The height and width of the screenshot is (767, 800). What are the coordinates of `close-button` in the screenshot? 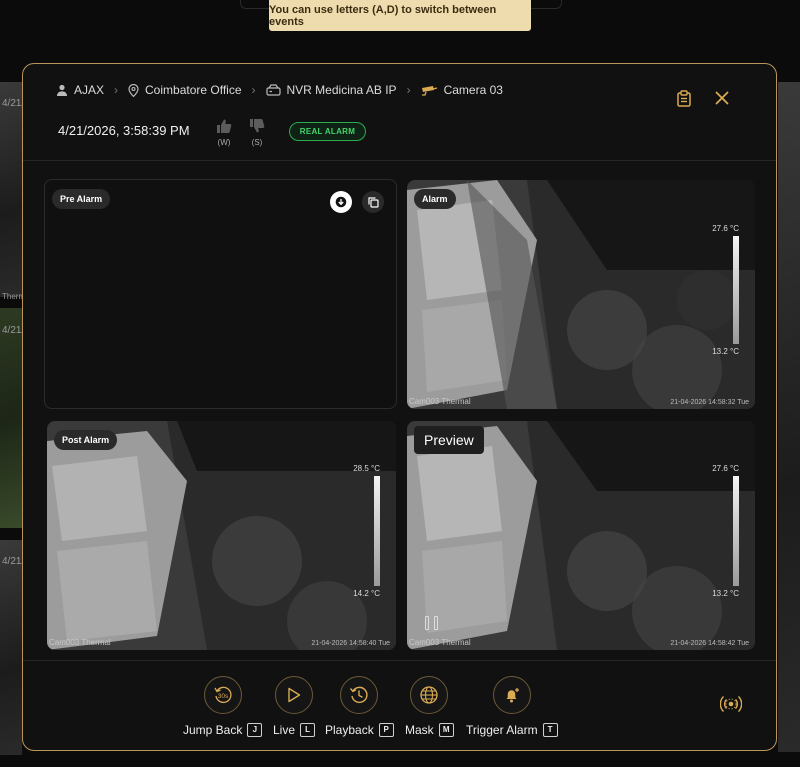 It's located at (722, 98).